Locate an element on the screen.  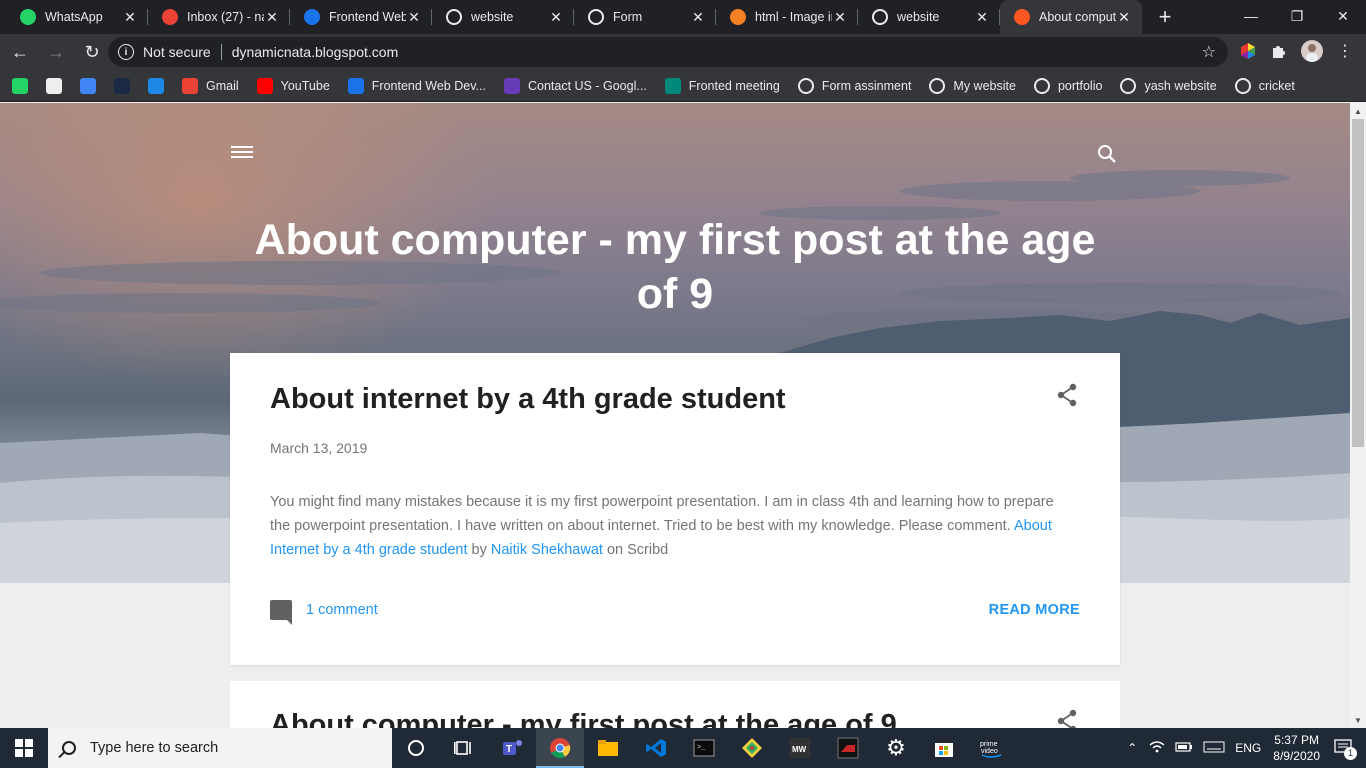
terminal-icon: >_ is located at coordinates (704, 748).